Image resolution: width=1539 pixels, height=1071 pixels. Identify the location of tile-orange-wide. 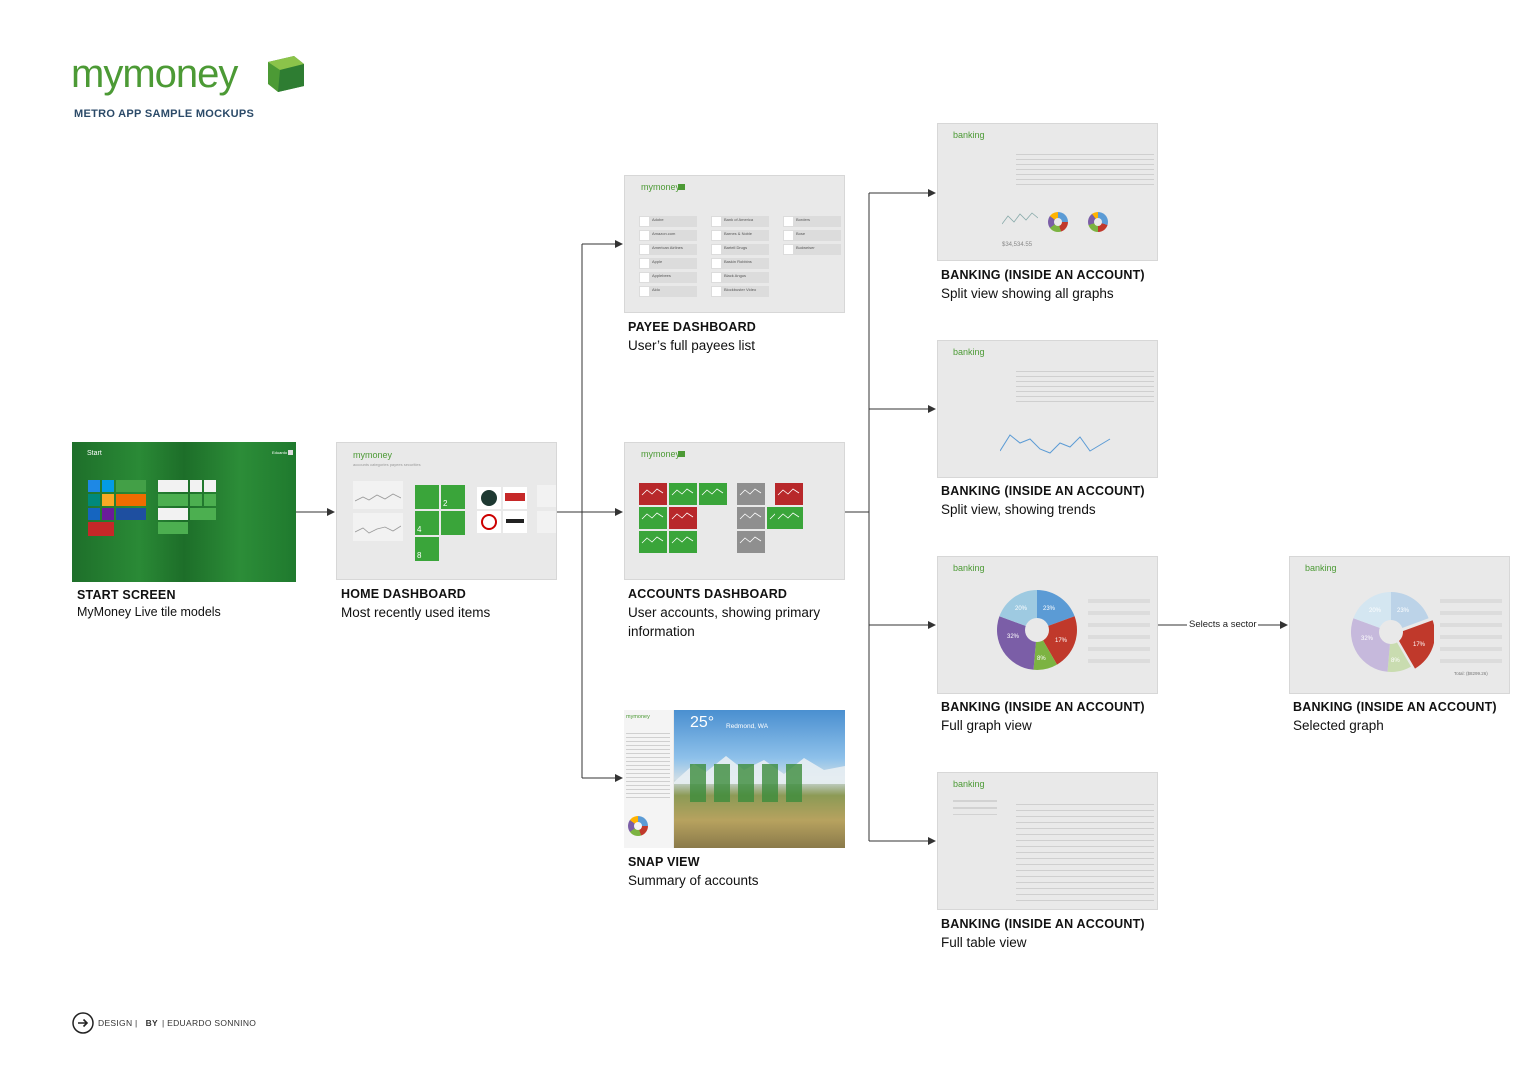
(131, 500).